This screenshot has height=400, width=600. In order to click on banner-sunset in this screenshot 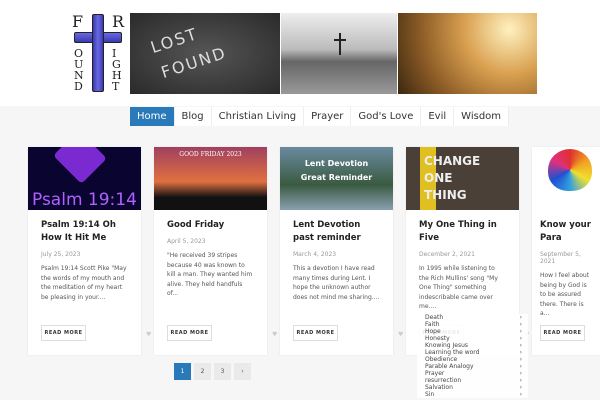, I will do `click(467, 53)`.